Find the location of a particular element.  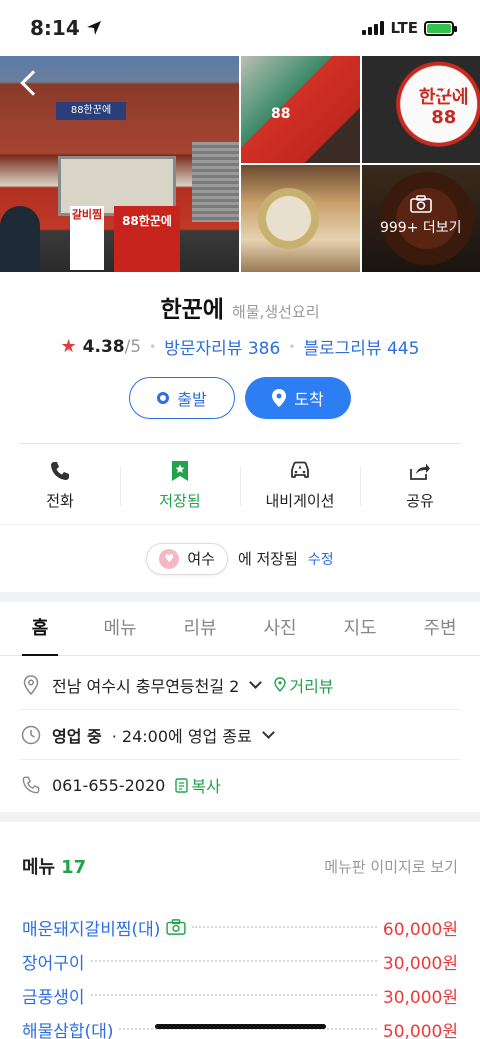

menu-item-name: 해물삼합(대) is located at coordinates (68, 1030).